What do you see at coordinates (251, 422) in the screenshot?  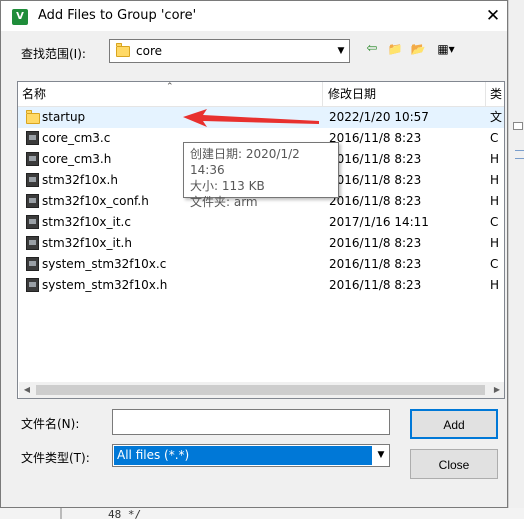 I see `file-name-input` at bounding box center [251, 422].